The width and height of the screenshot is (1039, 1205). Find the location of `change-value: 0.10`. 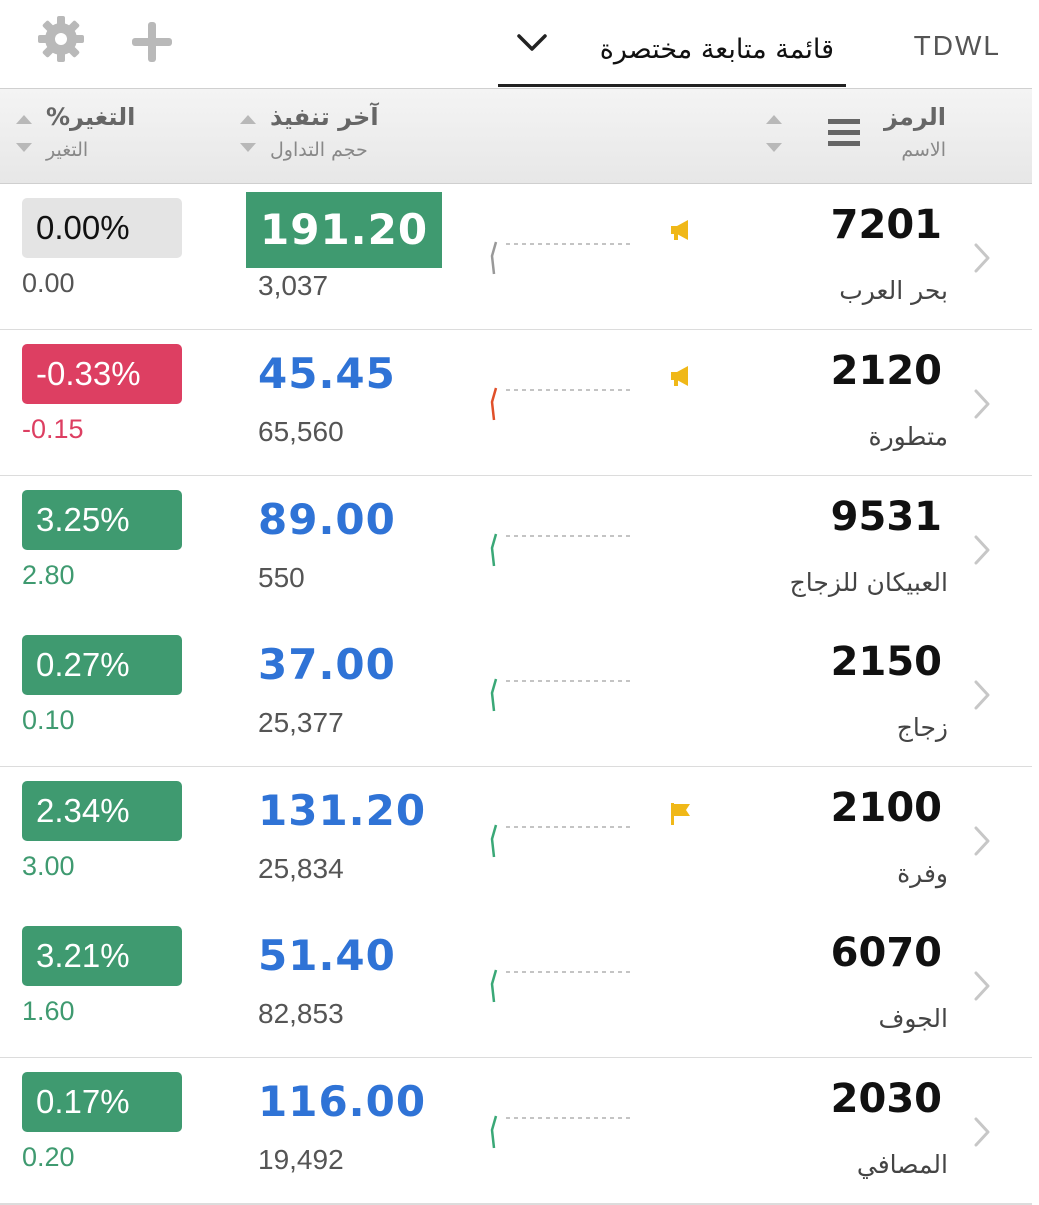

change-value: 0.10 is located at coordinates (48, 720).